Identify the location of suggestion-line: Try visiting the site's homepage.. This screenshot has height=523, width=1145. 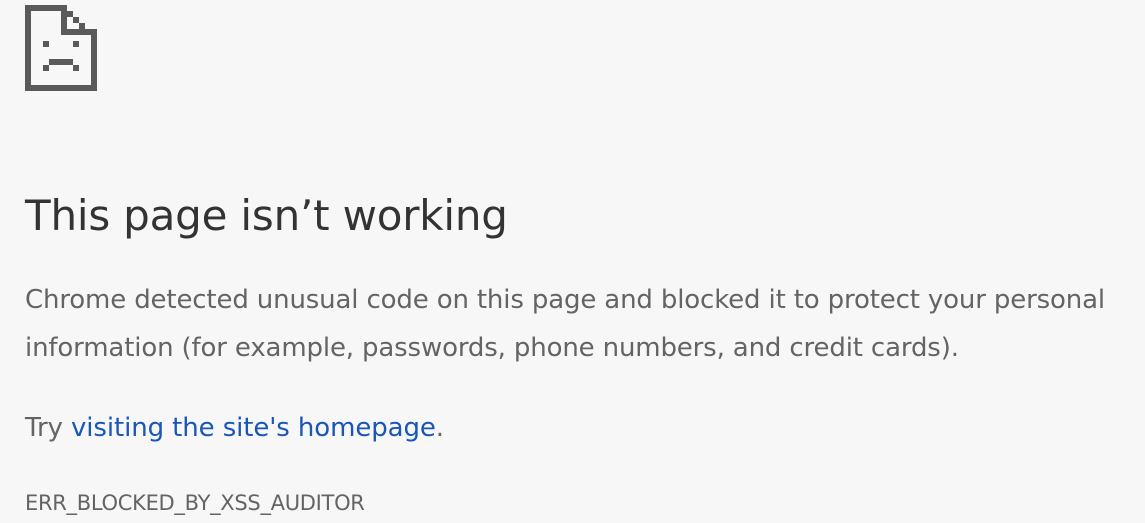
(234, 428).